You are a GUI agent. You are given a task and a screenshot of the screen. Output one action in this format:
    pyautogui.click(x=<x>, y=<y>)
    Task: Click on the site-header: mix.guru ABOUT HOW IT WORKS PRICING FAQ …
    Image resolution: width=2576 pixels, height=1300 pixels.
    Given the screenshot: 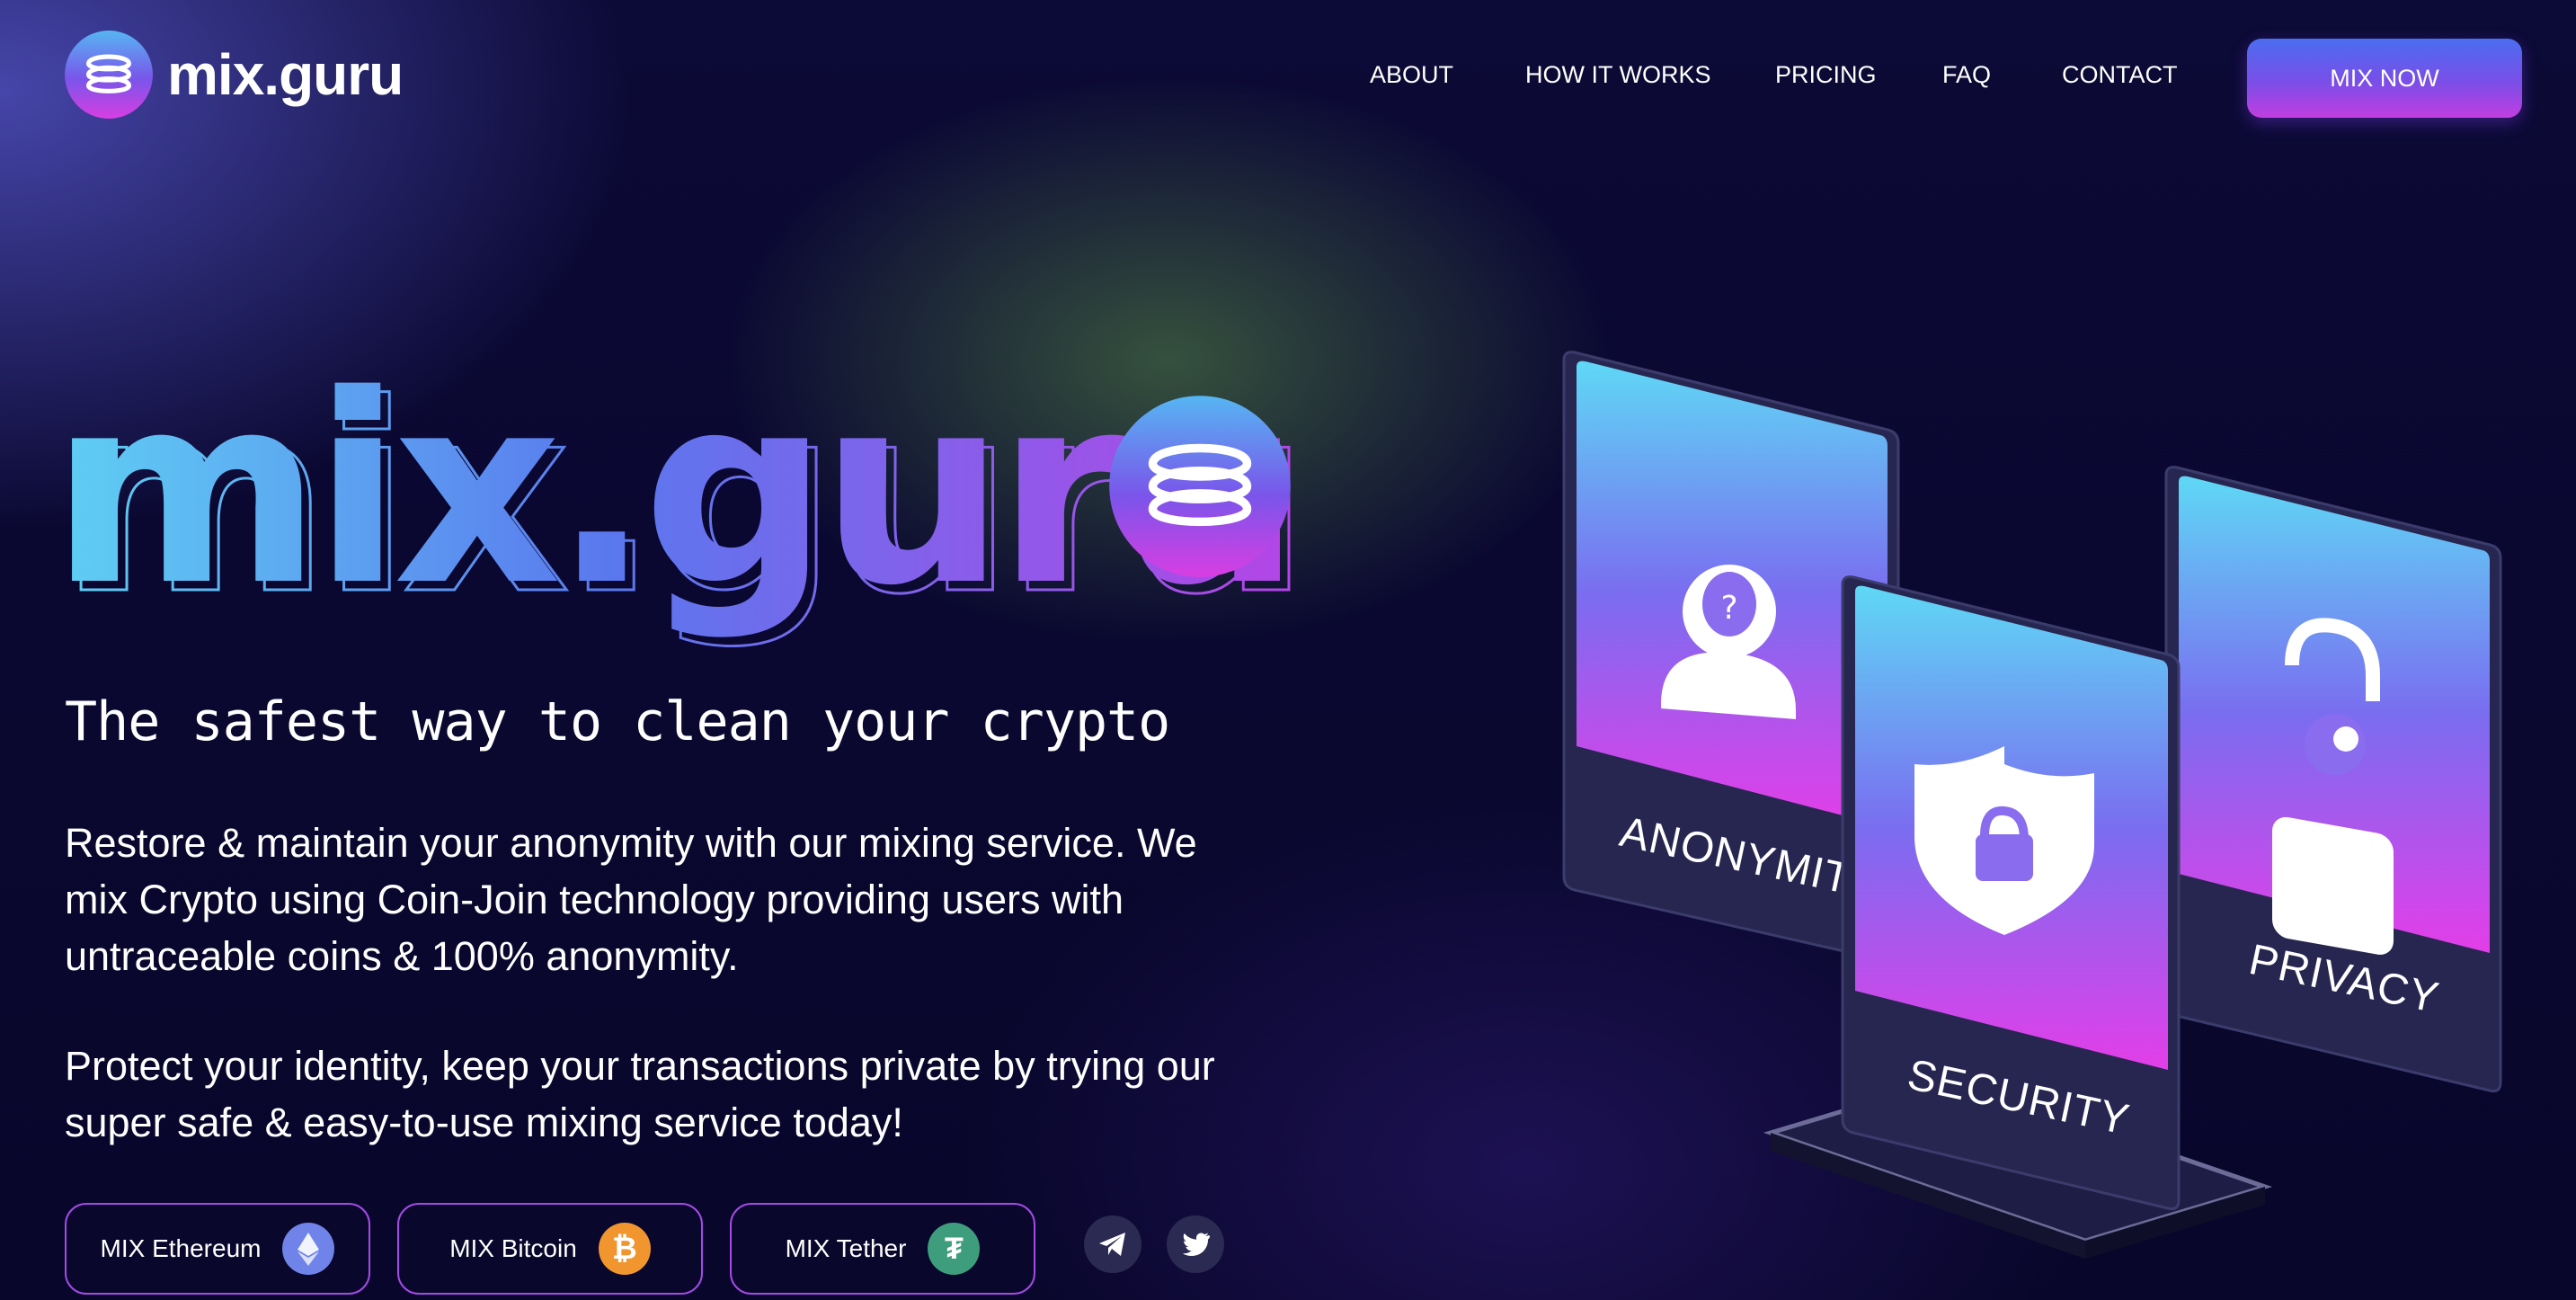 What is the action you would take?
    pyautogui.click(x=1288, y=81)
    